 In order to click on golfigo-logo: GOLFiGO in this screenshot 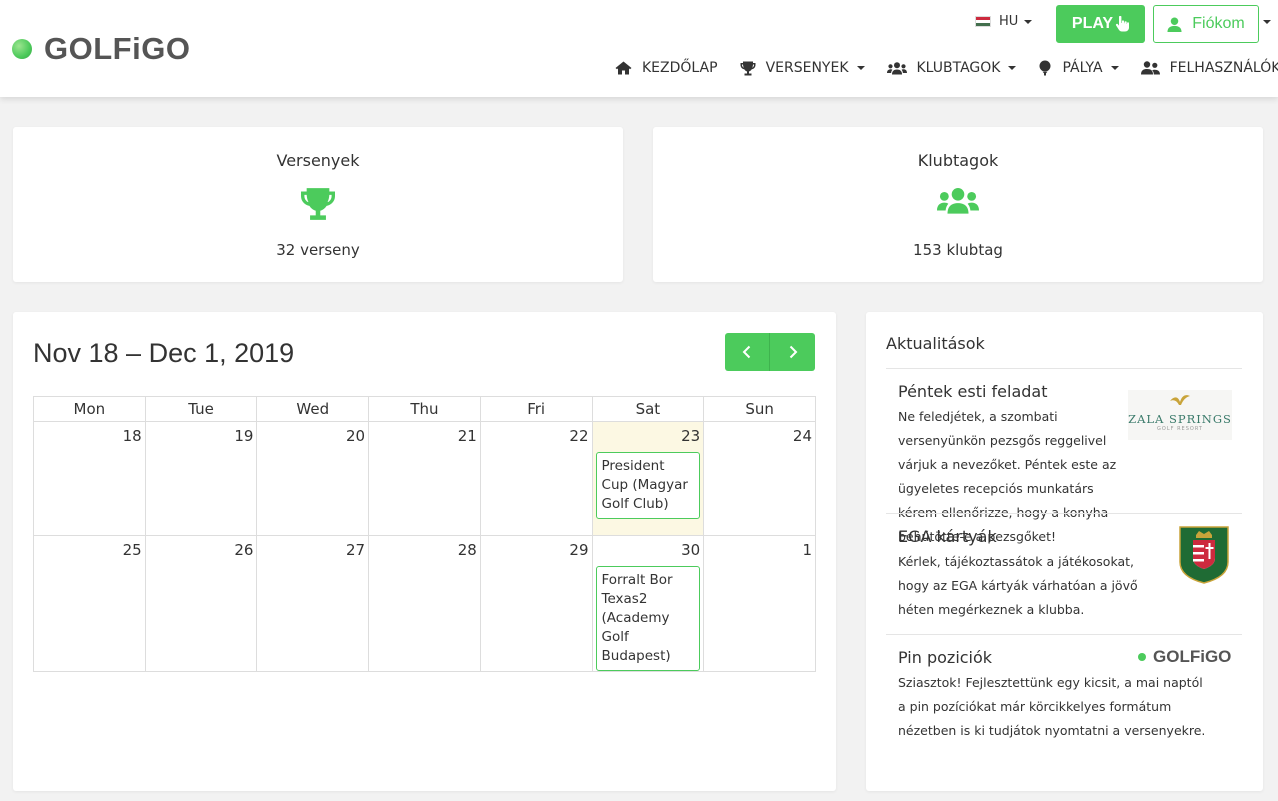, I will do `click(101, 49)`.